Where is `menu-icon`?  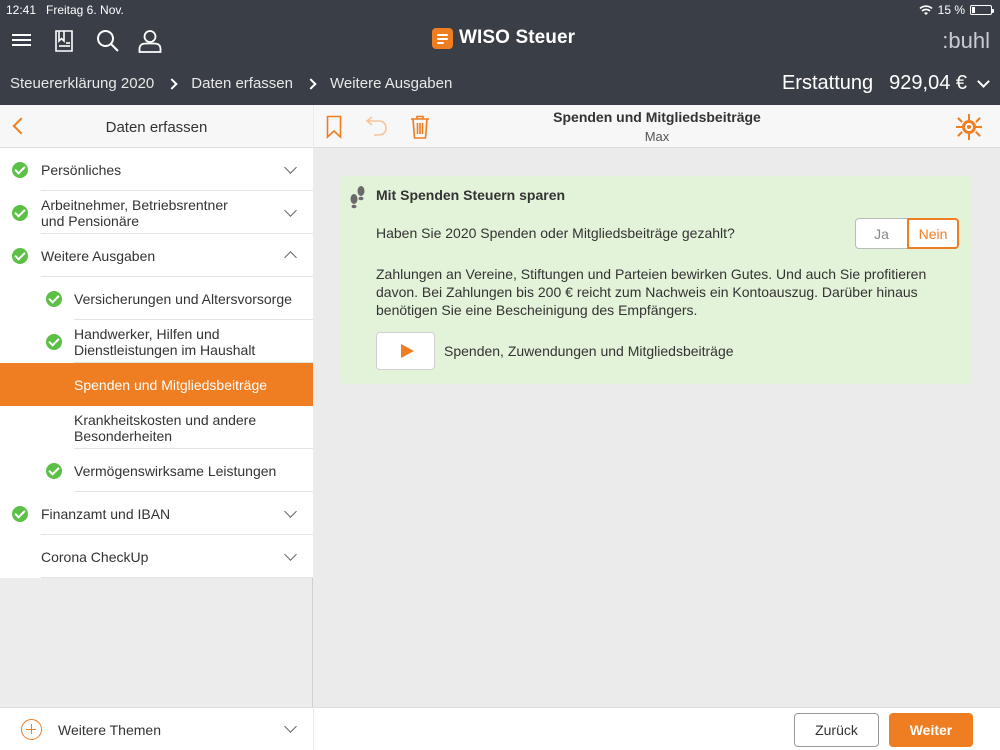 menu-icon is located at coordinates (23, 41).